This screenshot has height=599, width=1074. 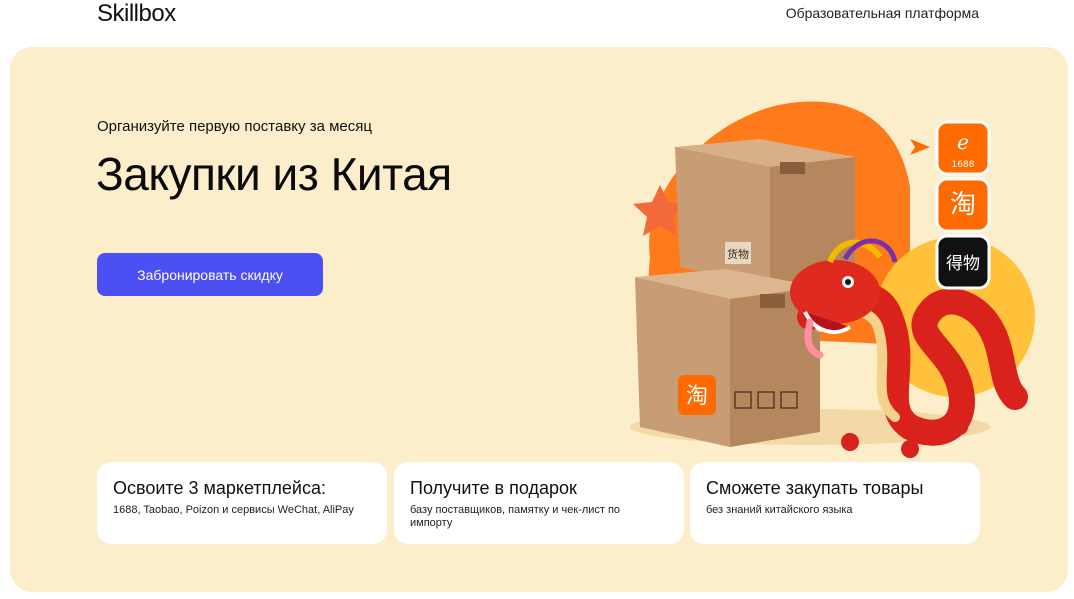 What do you see at coordinates (882, 13) in the screenshot?
I see `platform-link: Образовательная платформа` at bounding box center [882, 13].